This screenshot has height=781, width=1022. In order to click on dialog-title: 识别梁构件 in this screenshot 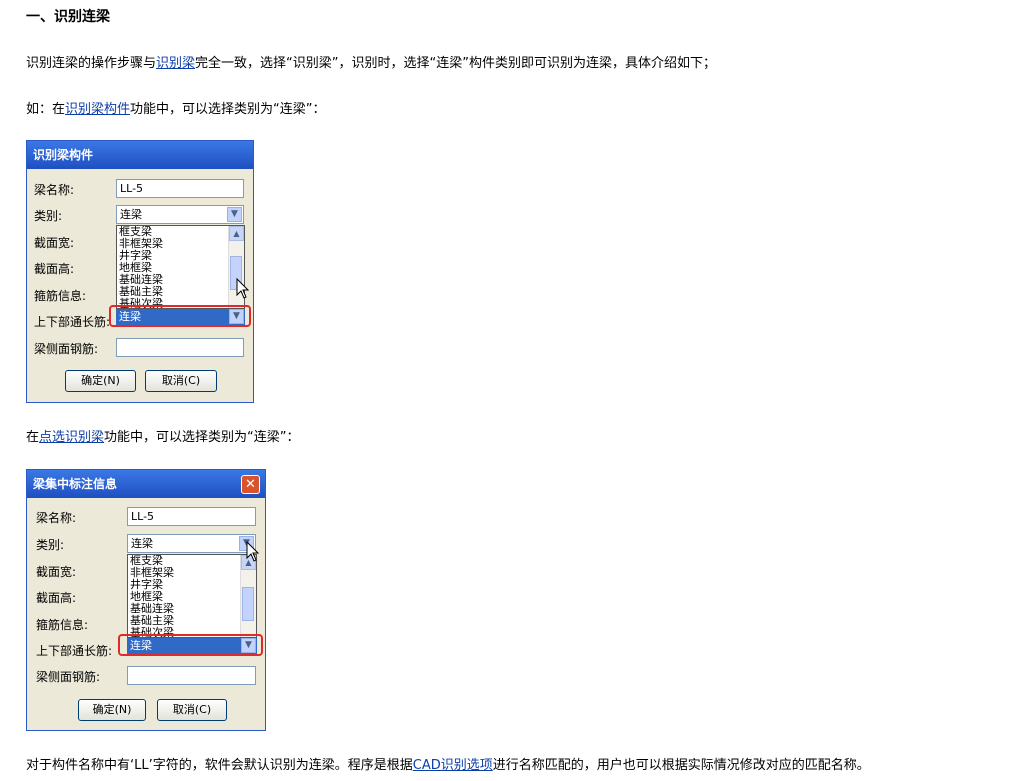, I will do `click(63, 155)`.